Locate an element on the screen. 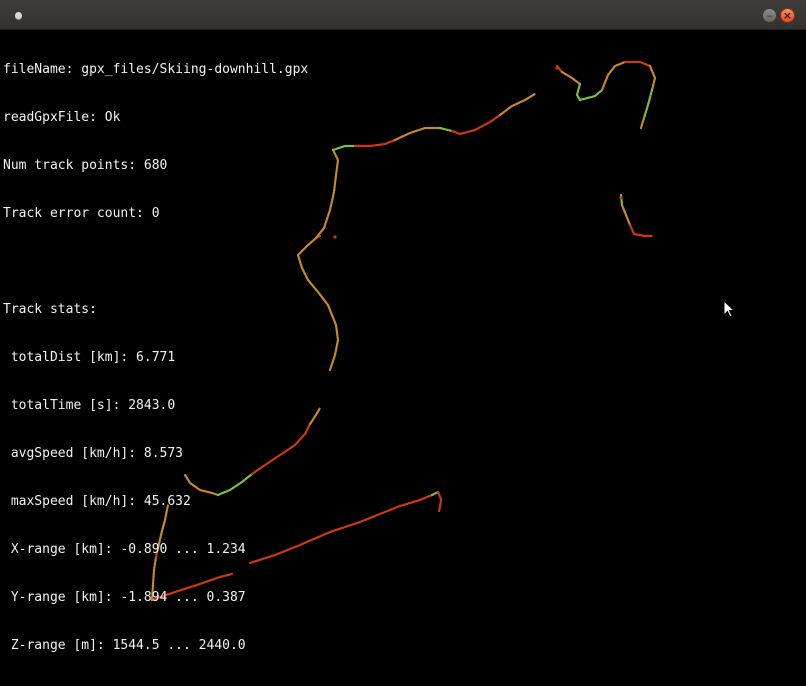  total-dist-line: totalDist [km]: 6.771 is located at coordinates (89, 357).